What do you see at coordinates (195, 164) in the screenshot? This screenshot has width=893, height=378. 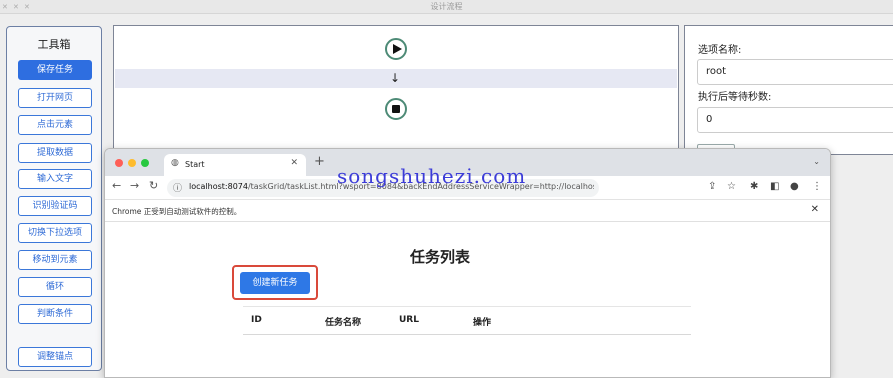 I see `tab-title: Start` at bounding box center [195, 164].